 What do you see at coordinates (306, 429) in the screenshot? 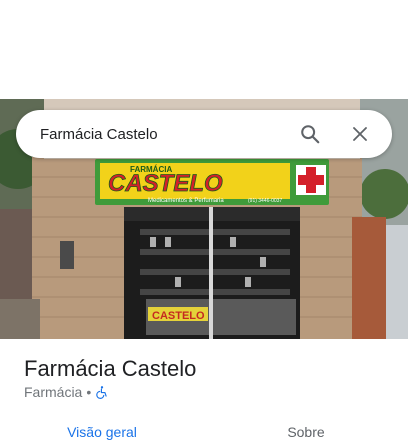
I see `tab-sobre: Sobre` at bounding box center [306, 429].